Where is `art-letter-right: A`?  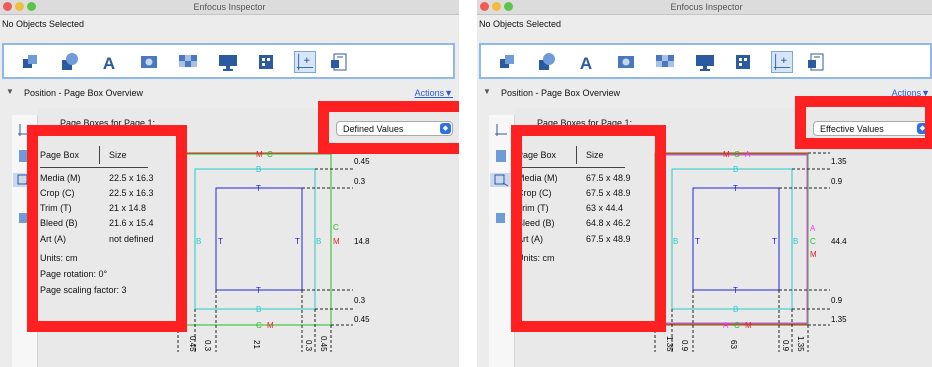
art-letter-right: A is located at coordinates (813, 228).